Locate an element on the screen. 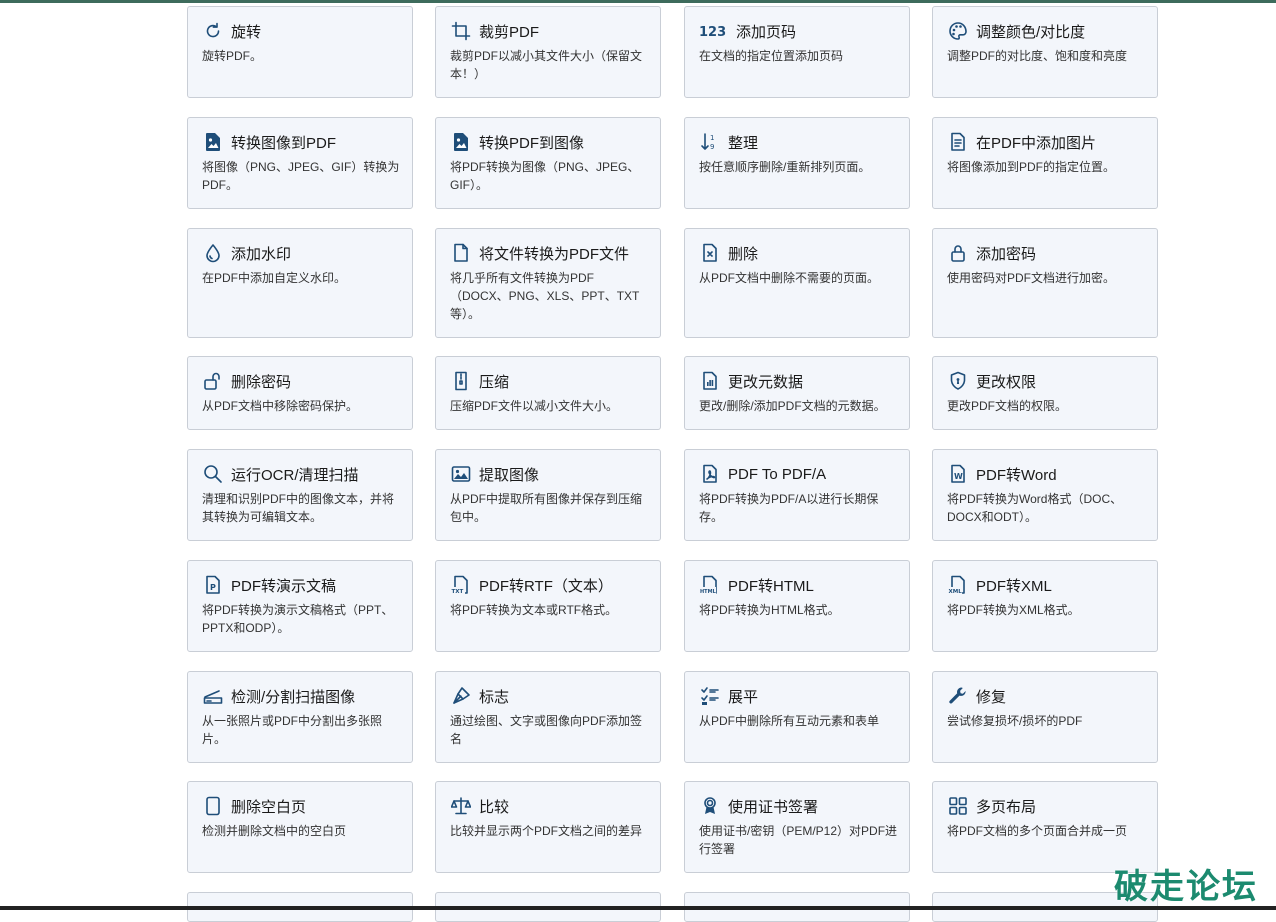 The height and width of the screenshot is (922, 1276). tool-card: 运行OCR/清理扫描 清理和识别PDF中的图像文本，并将其转换为可编辑文本。 is located at coordinates (300, 495).